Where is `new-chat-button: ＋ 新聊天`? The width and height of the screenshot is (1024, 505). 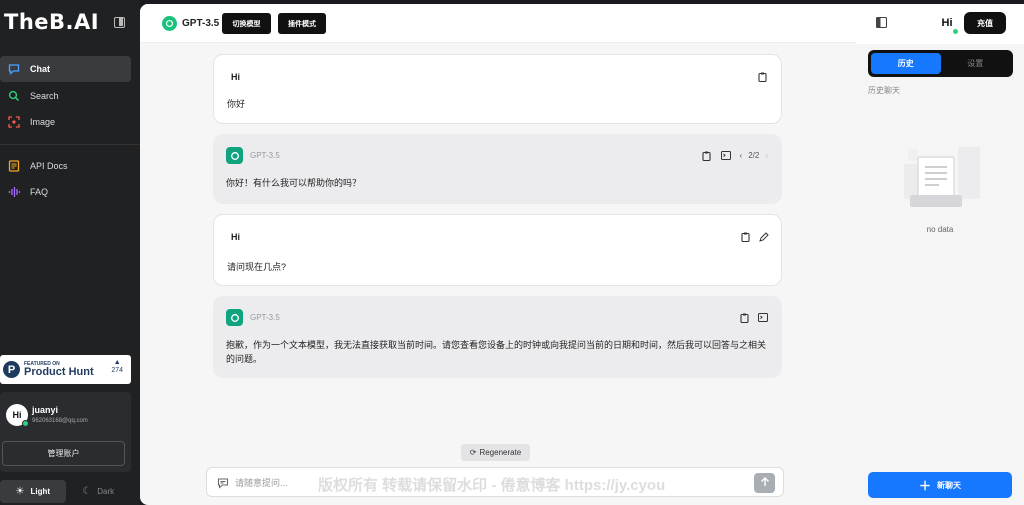
new-chat-button: ＋ 新聊天 is located at coordinates (940, 485).